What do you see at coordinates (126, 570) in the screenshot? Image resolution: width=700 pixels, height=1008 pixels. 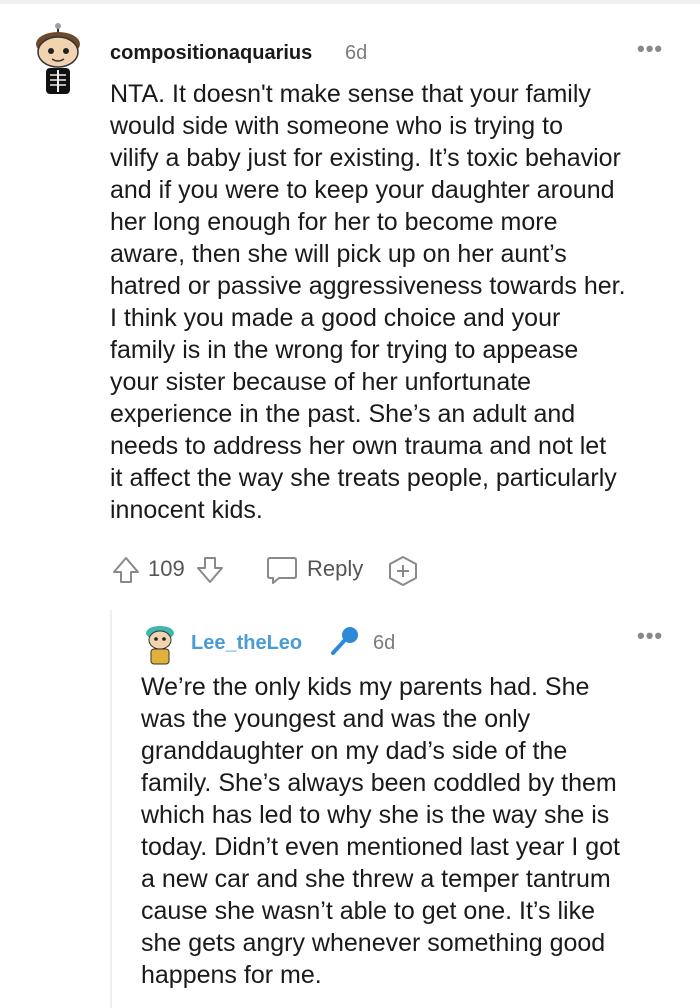 I see `upvote-icon` at bounding box center [126, 570].